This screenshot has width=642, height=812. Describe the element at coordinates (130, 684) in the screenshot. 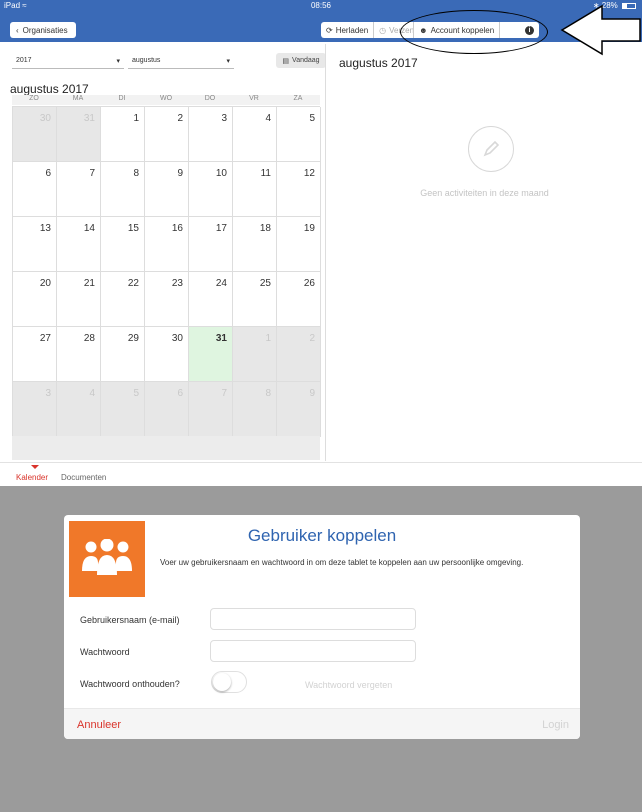

I see `remember-password-label: Wachtwoord onthouden?` at that location.